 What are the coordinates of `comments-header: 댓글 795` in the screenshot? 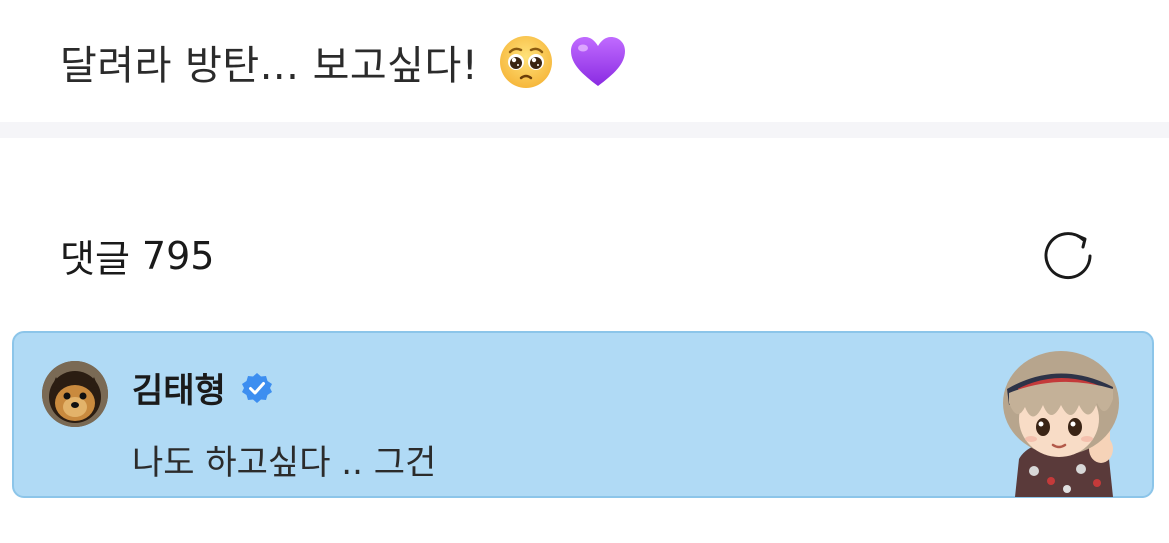 It's located at (137, 255).